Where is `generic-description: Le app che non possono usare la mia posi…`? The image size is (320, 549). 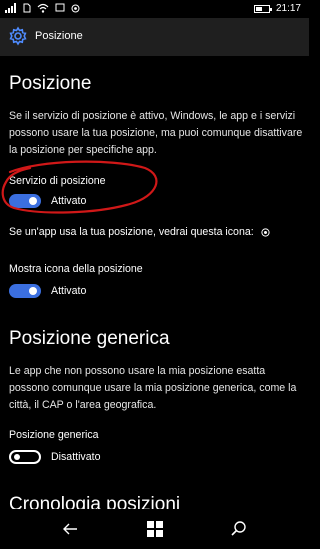
generic-description: Le app che non possono usare la mia posi… is located at coordinates (153, 388).